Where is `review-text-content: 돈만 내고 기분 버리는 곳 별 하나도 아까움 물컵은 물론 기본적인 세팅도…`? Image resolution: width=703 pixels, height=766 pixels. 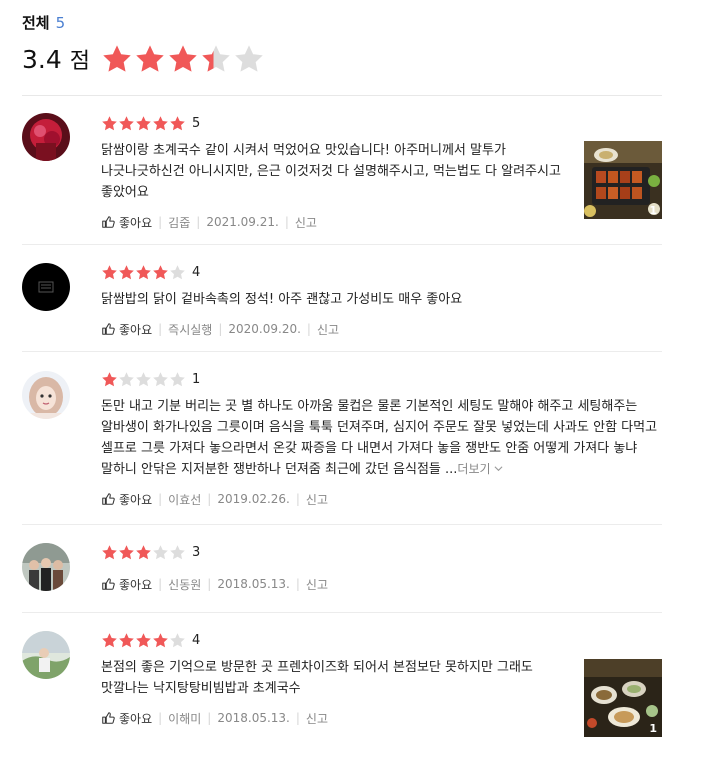
review-text-content: 돈만 내고 기분 버리는 곳 별 하나도 아까움 물컵은 물론 기본적인 세팅도… is located at coordinates (379, 438).